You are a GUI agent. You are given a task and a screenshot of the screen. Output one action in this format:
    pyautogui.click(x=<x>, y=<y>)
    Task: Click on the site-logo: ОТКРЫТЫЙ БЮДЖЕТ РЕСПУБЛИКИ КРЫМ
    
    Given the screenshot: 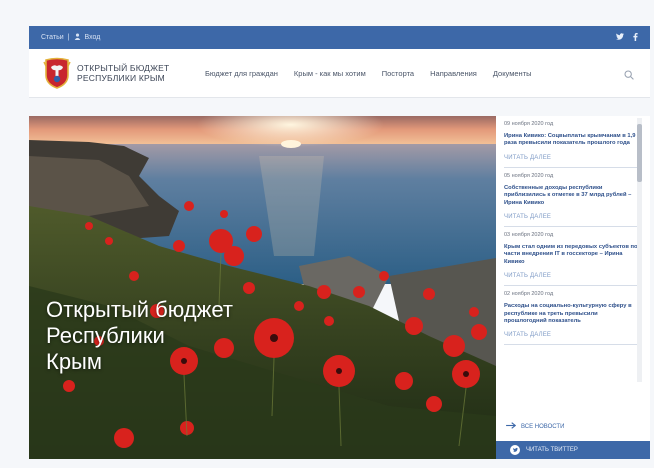 What is the action you would take?
    pyautogui.click(x=114, y=73)
    